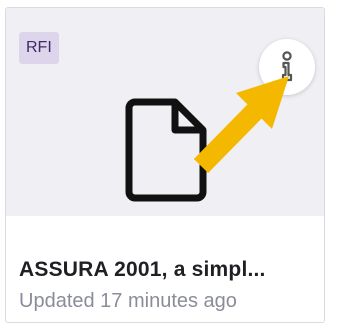 The width and height of the screenshot is (338, 331). Describe the element at coordinates (128, 301) in the screenshot. I see `card-updated-time: Updated 17 minutes ago` at that location.